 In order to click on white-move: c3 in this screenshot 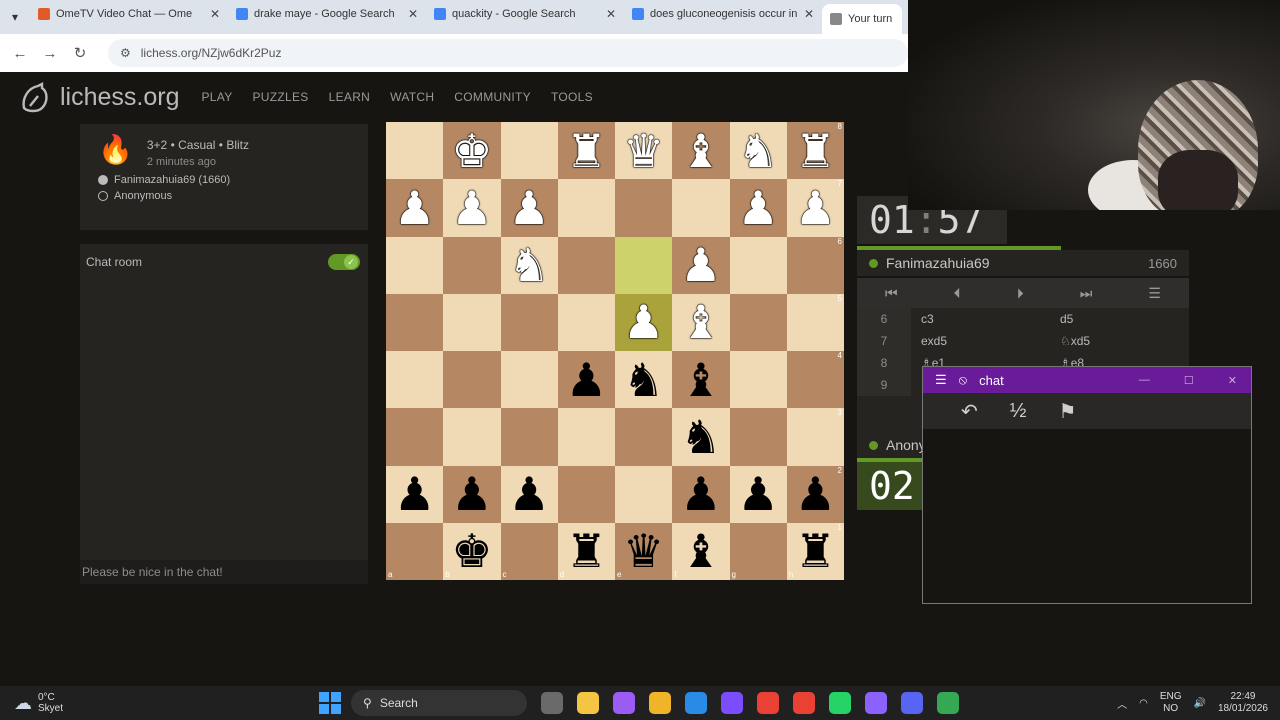, I will do `click(980, 319)`.